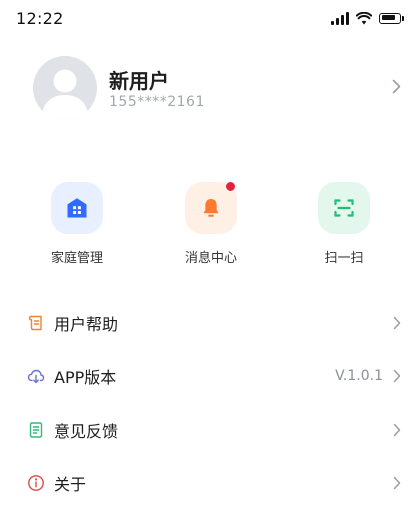 Image resolution: width=417 pixels, height=510 pixels. Describe the element at coordinates (77, 208) in the screenshot. I see `home-grid-icon` at that location.